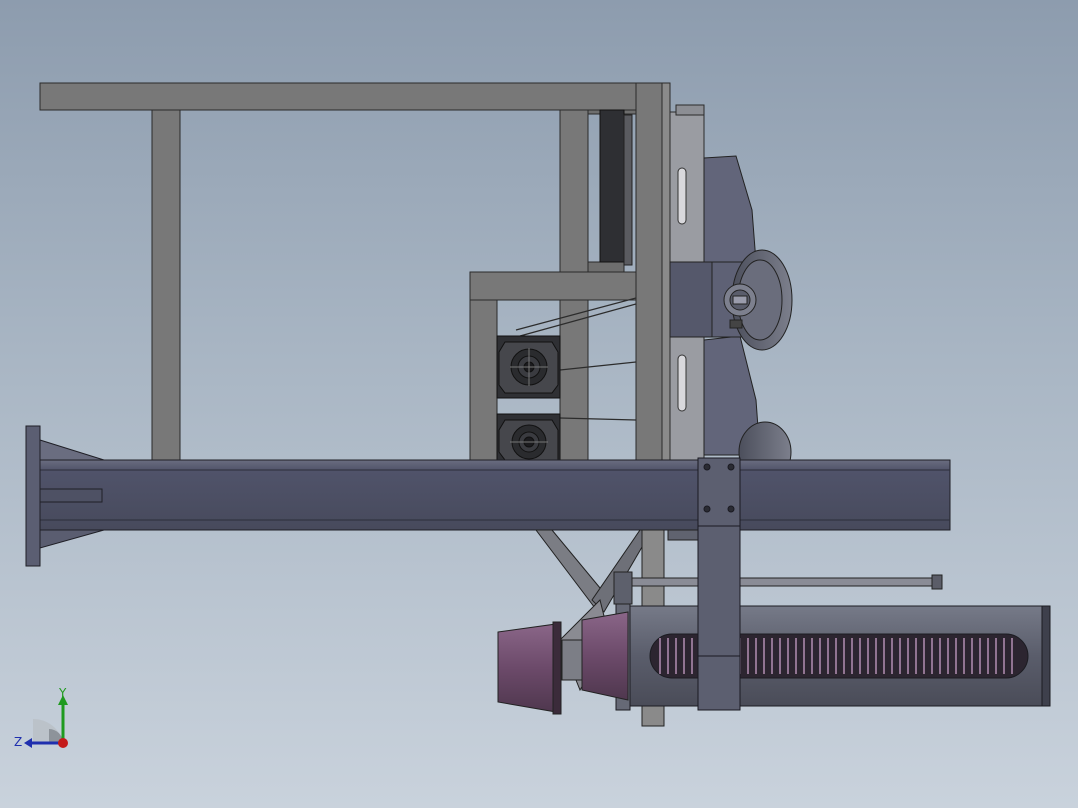 The height and width of the screenshot is (808, 1078). I want to click on roller-cylinder, so click(833, 655).